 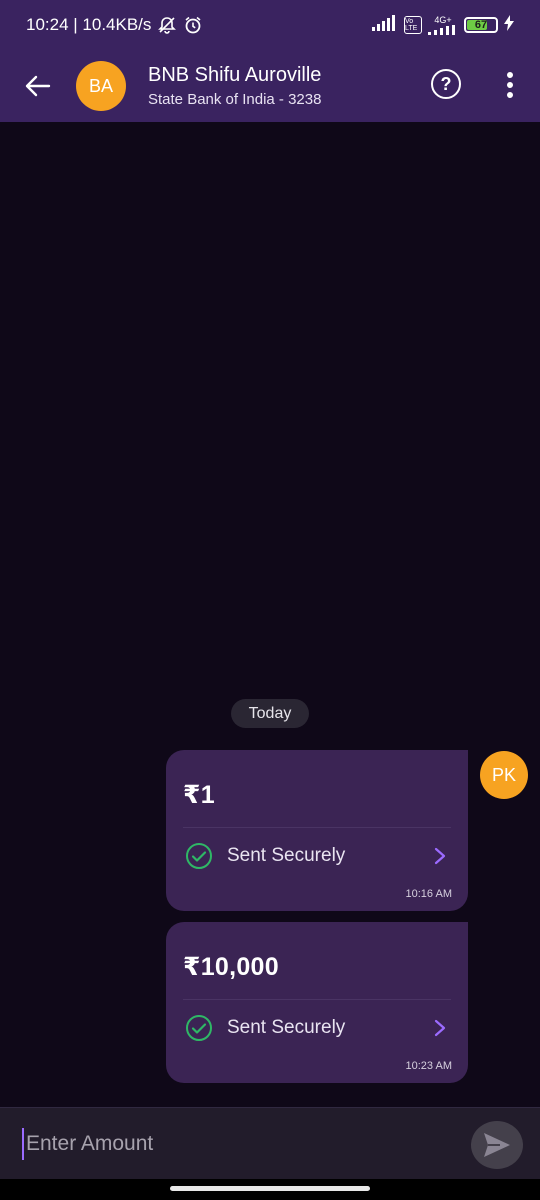 What do you see at coordinates (232, 1144) in the screenshot?
I see `amount-input` at bounding box center [232, 1144].